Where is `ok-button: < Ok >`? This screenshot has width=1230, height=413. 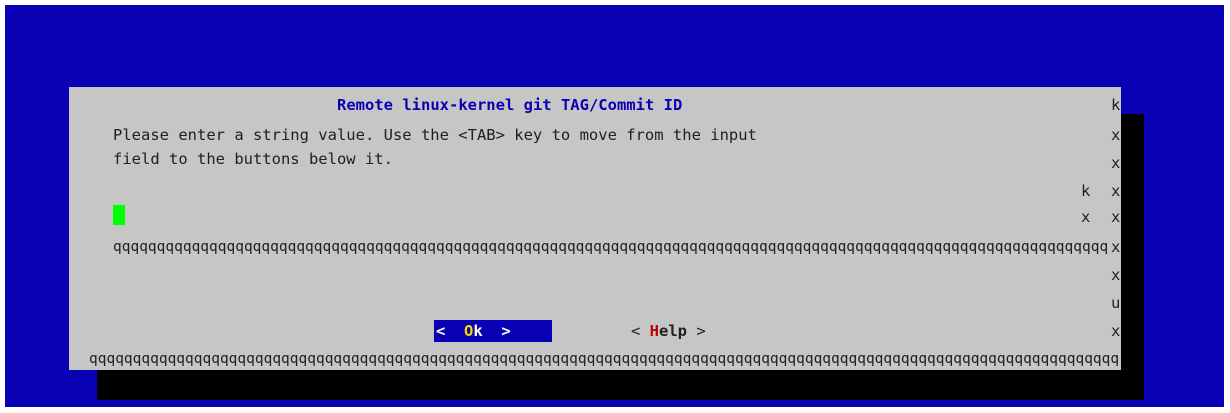 ok-button: < Ok > is located at coordinates (493, 331).